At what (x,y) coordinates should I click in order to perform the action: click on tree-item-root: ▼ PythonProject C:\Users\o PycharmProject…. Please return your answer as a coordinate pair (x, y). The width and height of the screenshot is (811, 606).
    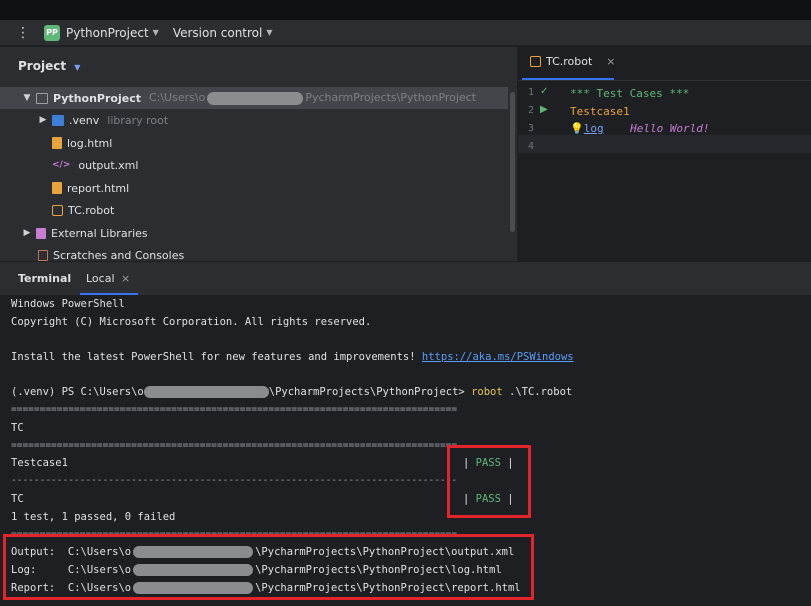
    Looking at the image, I should click on (254, 98).